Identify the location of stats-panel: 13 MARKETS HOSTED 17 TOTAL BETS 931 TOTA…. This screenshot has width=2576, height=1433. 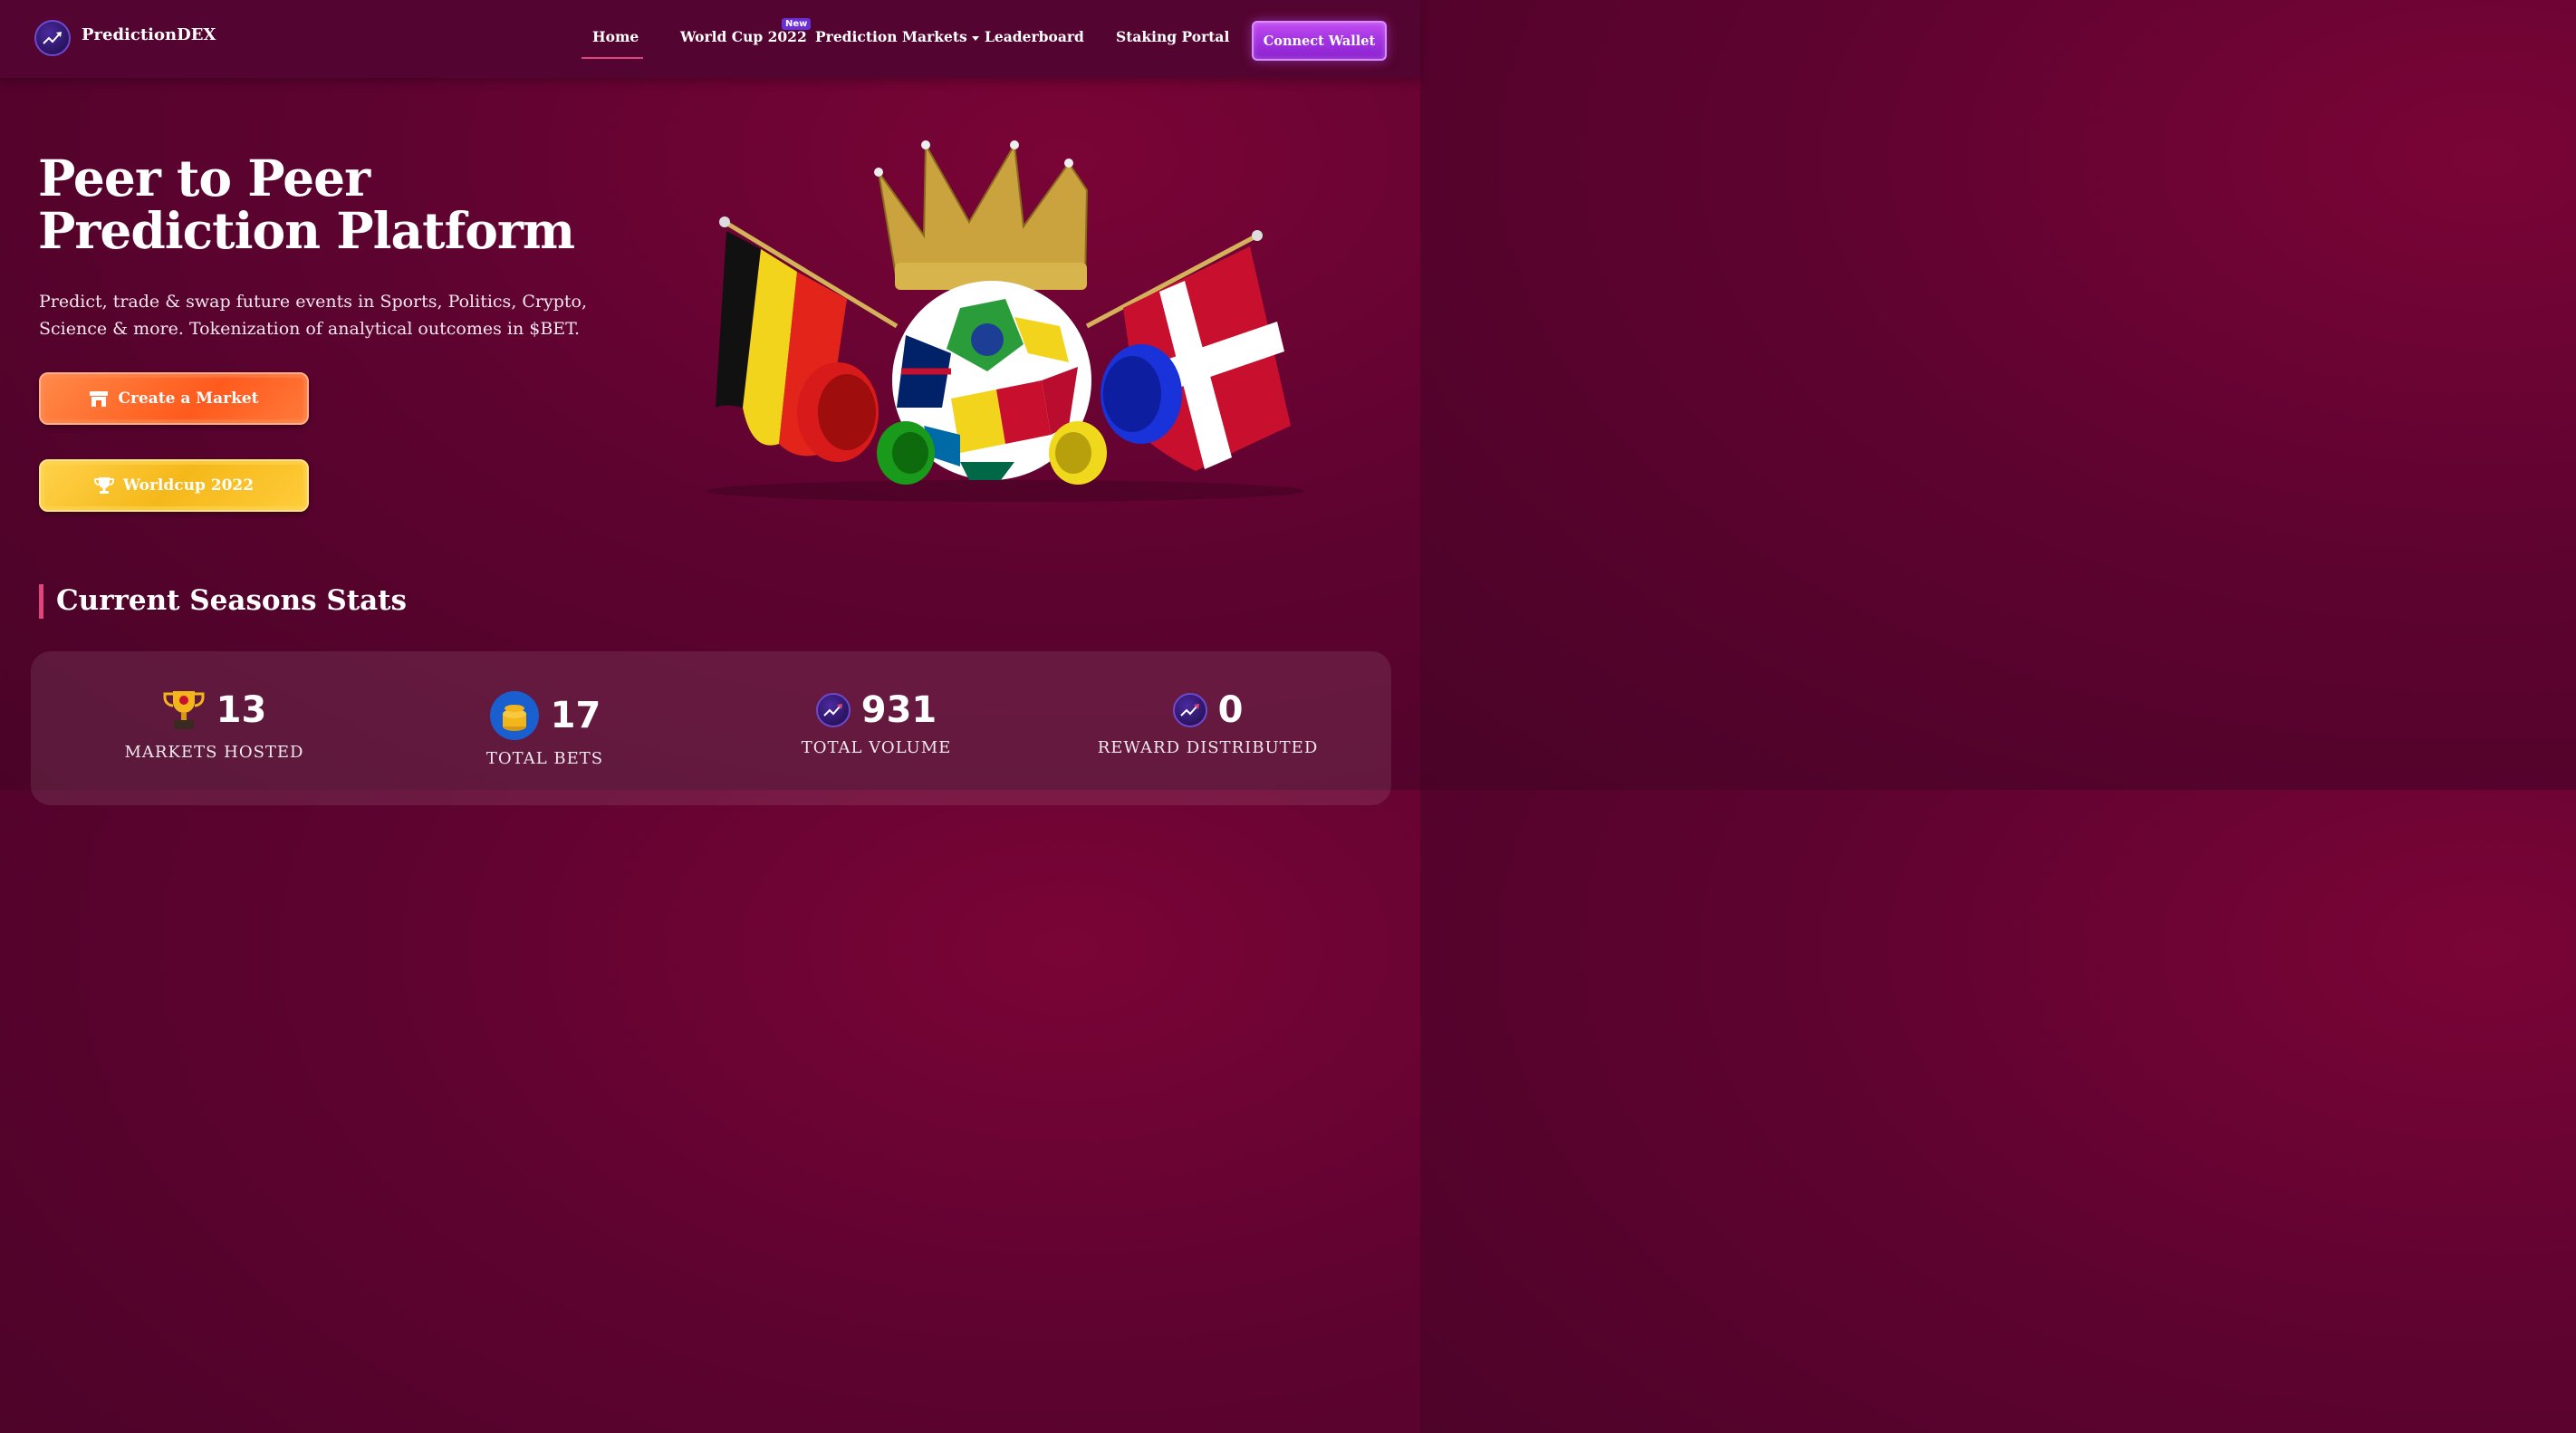
(711, 728).